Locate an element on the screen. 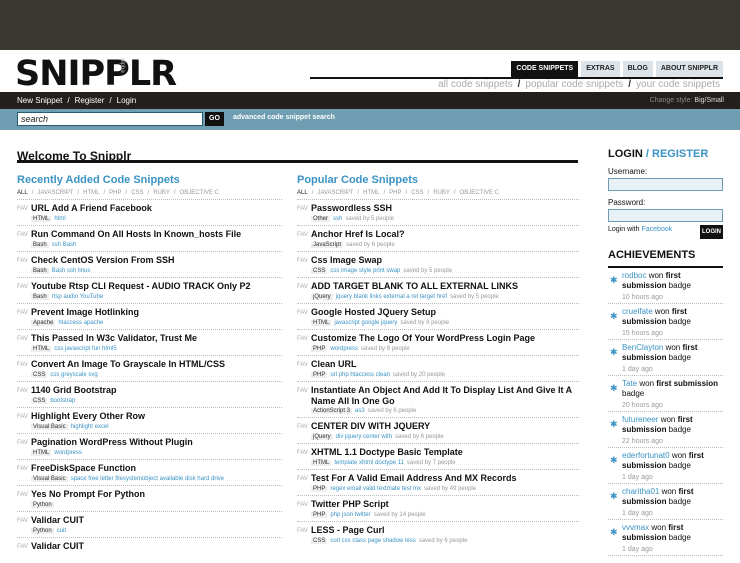  snippet-title: Twitter PHP Script is located at coordinates (350, 504).